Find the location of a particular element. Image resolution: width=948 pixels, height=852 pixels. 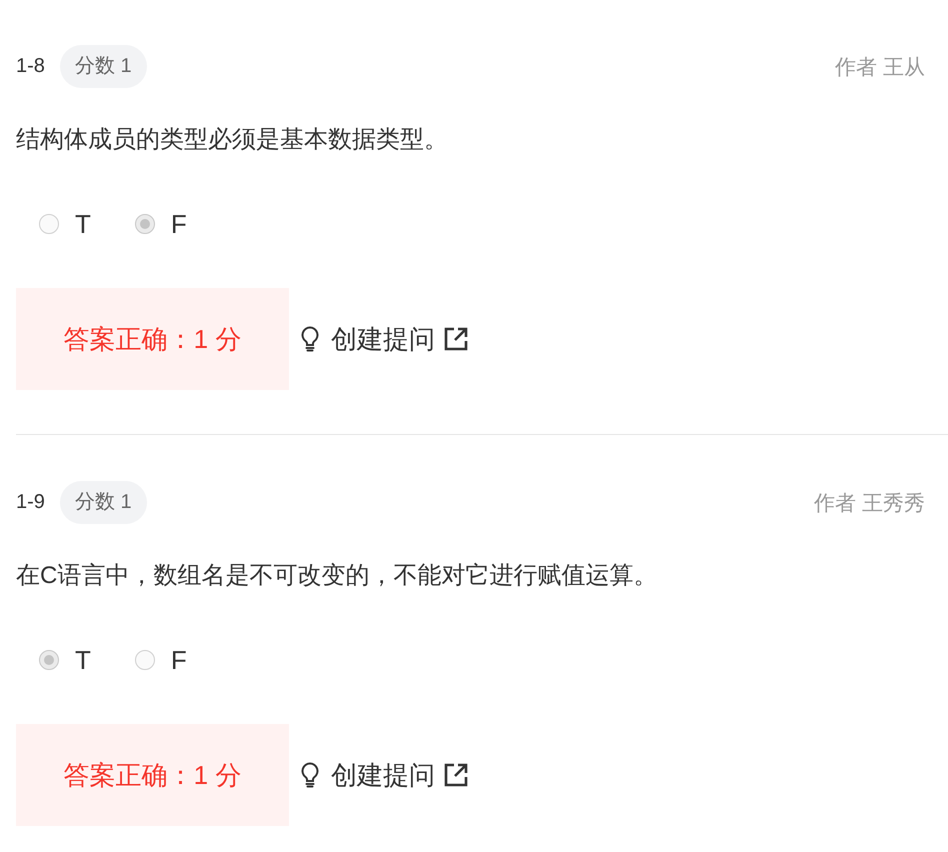

question-number: 1-8 is located at coordinates (30, 66).